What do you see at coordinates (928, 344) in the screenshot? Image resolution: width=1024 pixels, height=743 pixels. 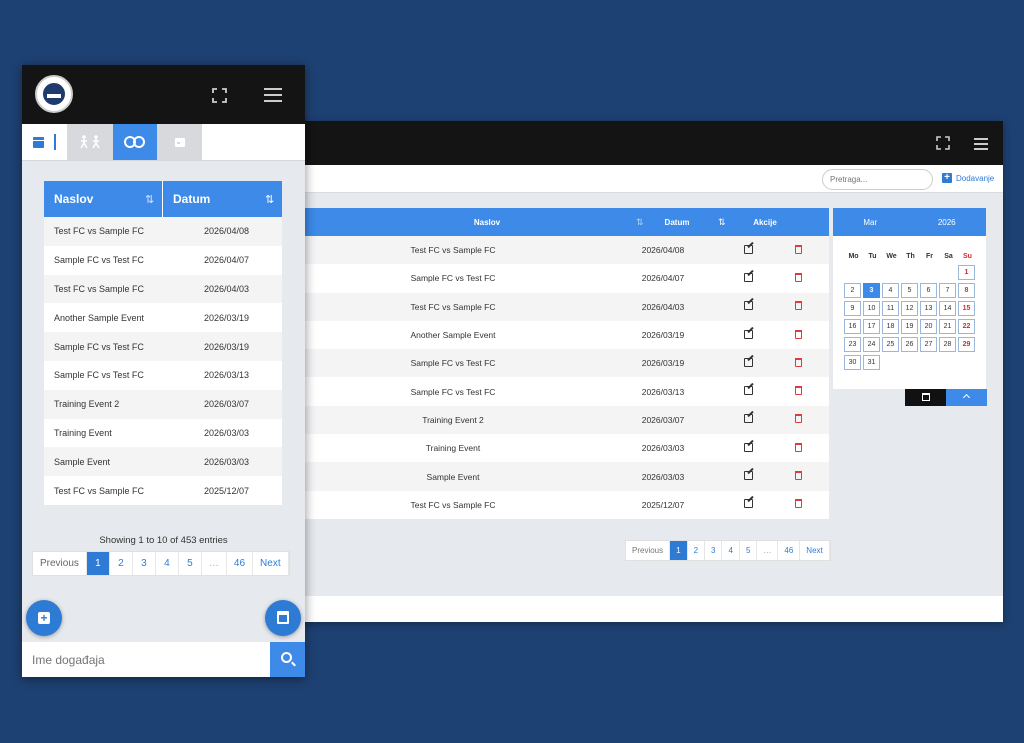 I see `calendar-day: 27` at bounding box center [928, 344].